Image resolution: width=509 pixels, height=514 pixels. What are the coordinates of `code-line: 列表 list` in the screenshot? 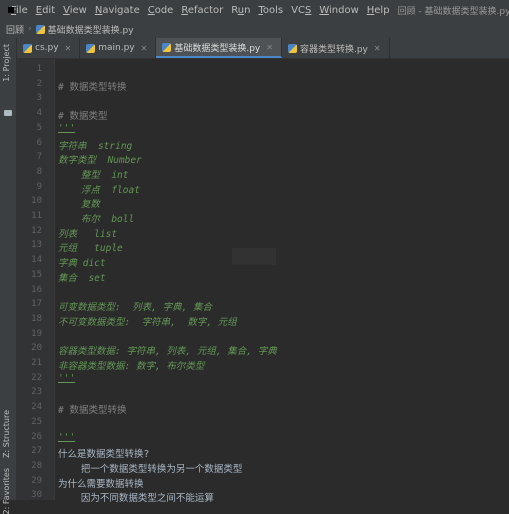 It's located at (87, 233).